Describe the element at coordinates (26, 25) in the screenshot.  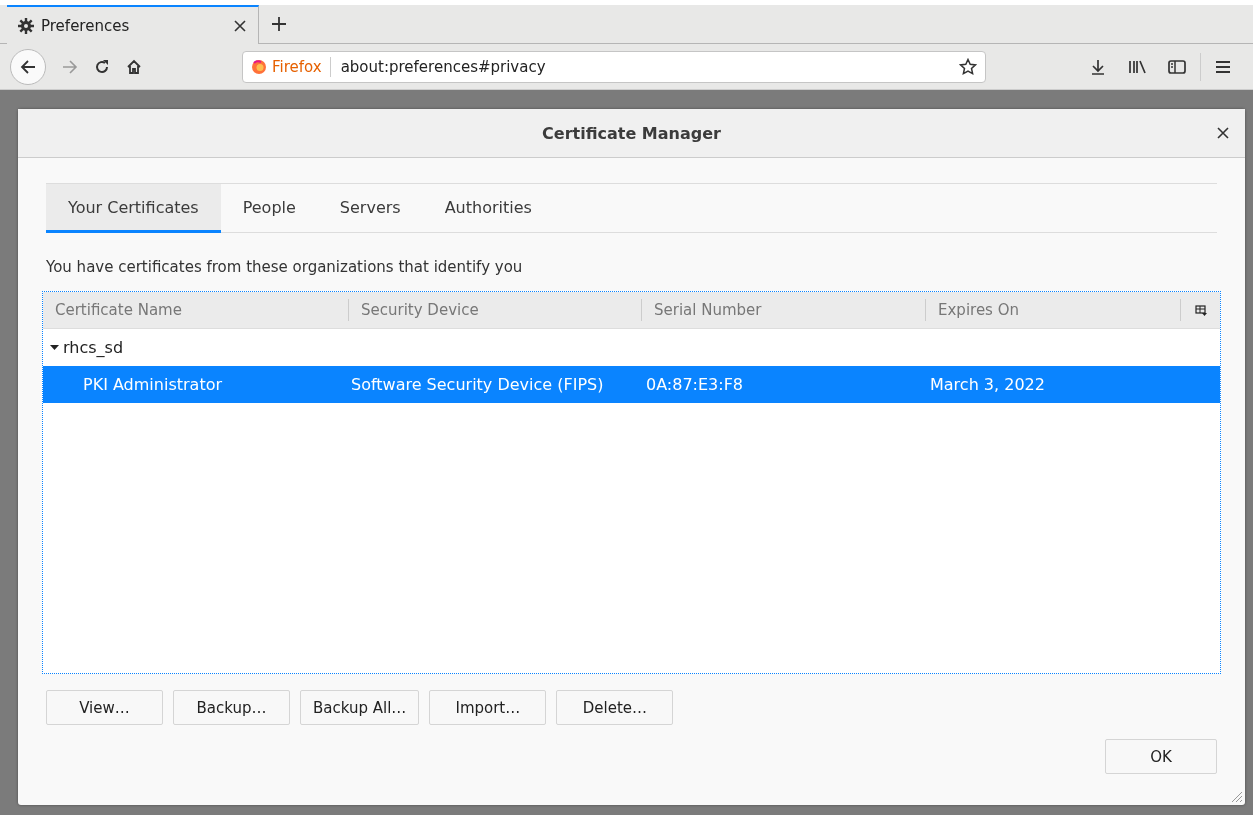
I see `gear-icon` at that location.